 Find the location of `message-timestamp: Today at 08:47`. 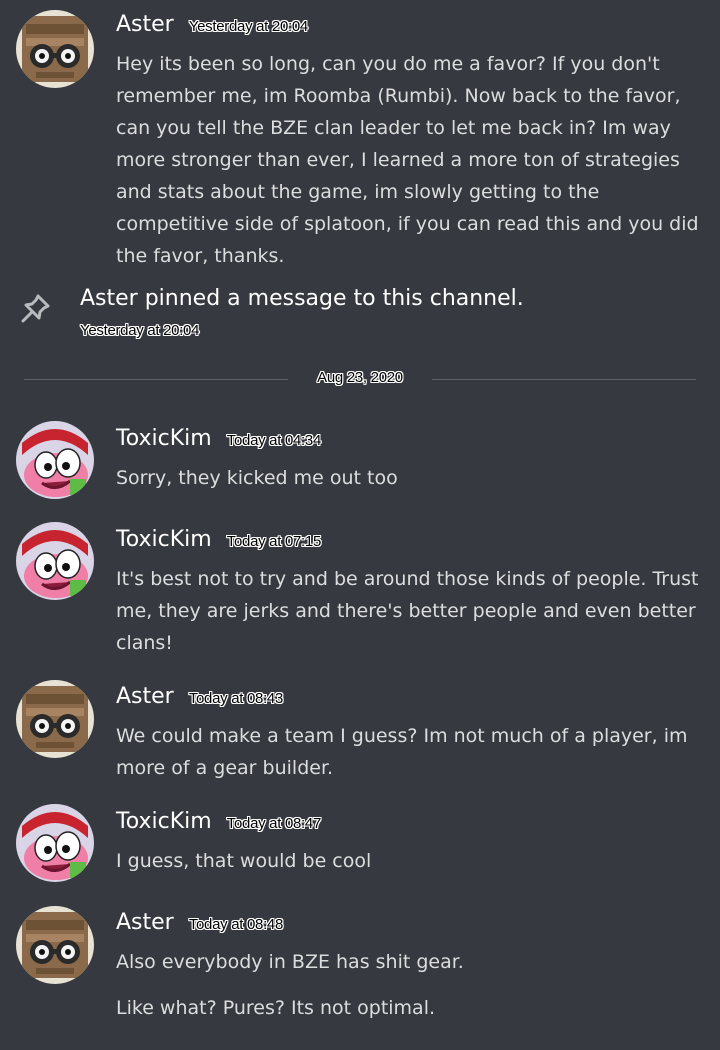

message-timestamp: Today at 08:47 is located at coordinates (274, 823).